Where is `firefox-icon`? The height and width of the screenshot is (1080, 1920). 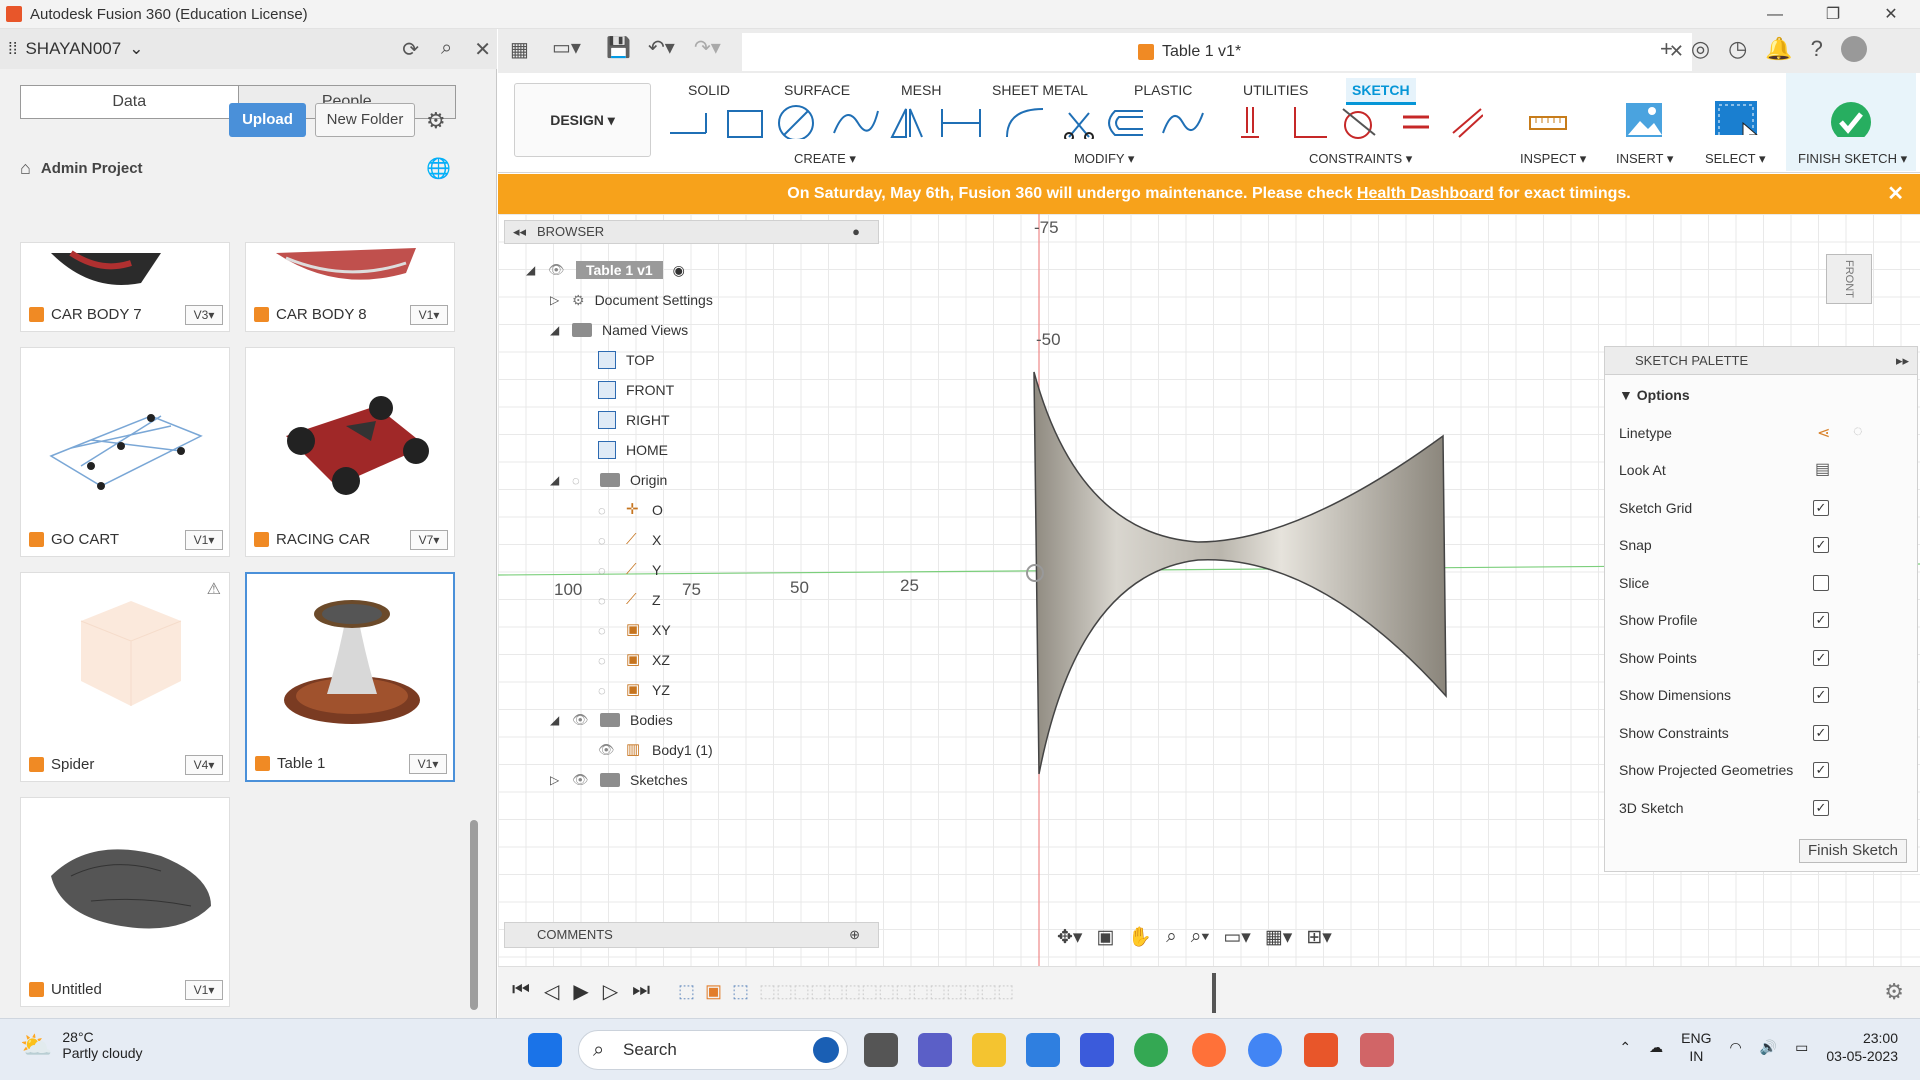 firefox-icon is located at coordinates (1209, 1050).